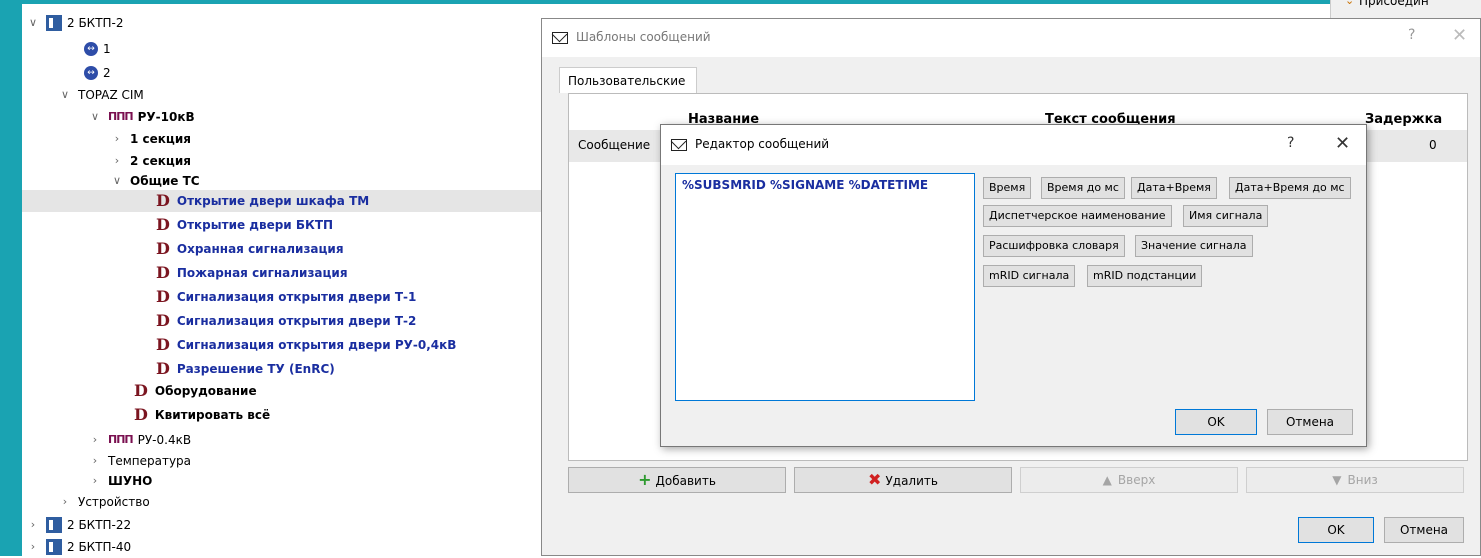 The width and height of the screenshot is (1481, 558). What do you see at coordinates (1290, 188) in the screenshot?
I see `tag-datetime-ms-button: Дата+Время до мс` at bounding box center [1290, 188].